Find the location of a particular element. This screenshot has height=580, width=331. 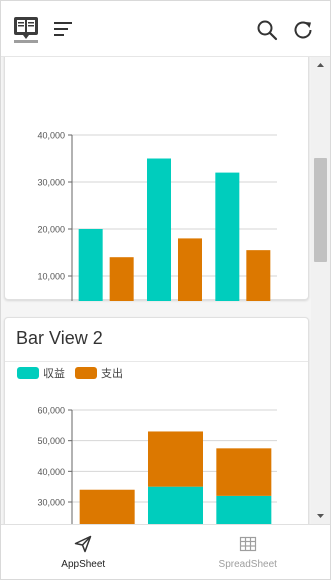

nav-tab-spreadsheet: SpreadSheet is located at coordinates (248, 552).